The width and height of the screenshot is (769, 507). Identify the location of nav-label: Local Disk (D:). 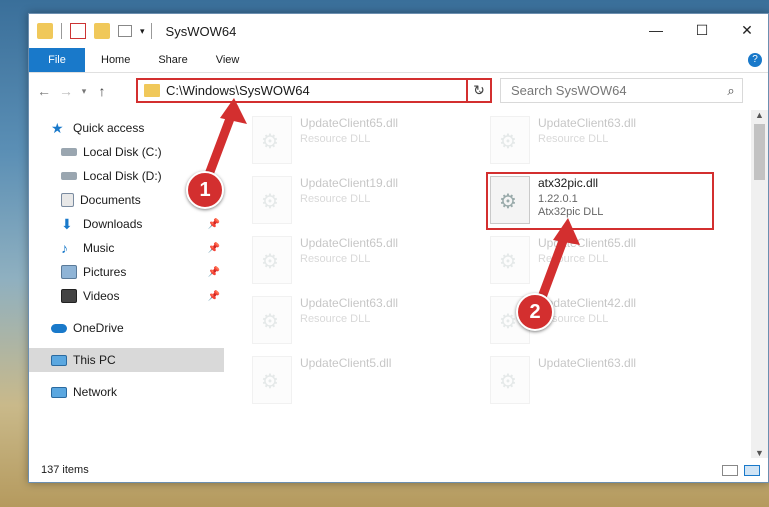
(122, 176).